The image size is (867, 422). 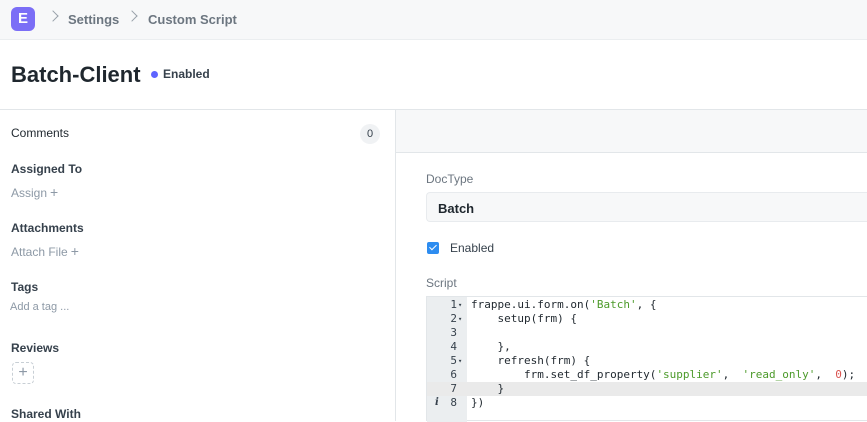 I want to click on line-number: 8, so click(x=453, y=402).